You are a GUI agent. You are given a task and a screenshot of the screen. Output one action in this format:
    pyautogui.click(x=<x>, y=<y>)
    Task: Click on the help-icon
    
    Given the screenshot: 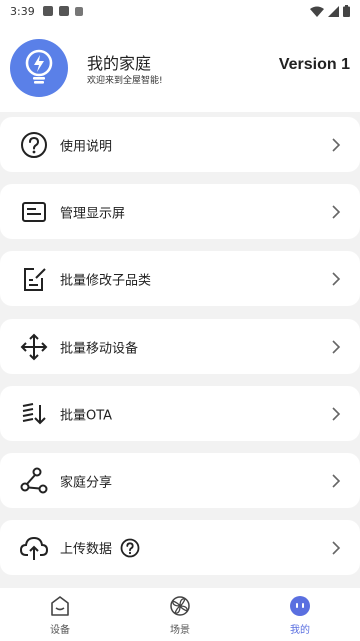 What is the action you would take?
    pyautogui.click(x=130, y=548)
    